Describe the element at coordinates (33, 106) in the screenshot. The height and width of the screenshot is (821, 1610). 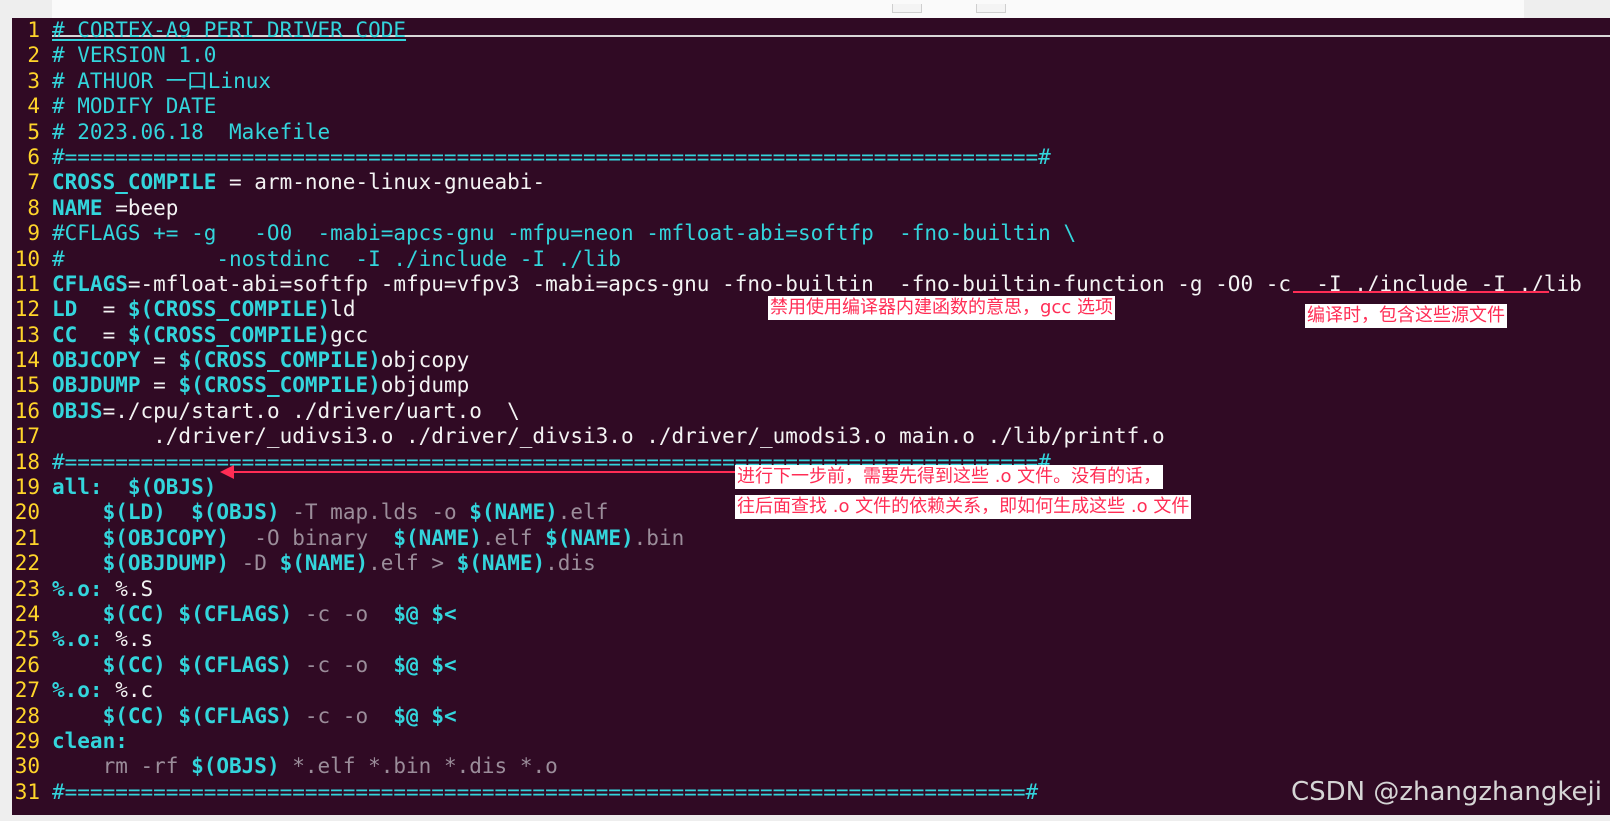
I see `line-number: 4` at that location.